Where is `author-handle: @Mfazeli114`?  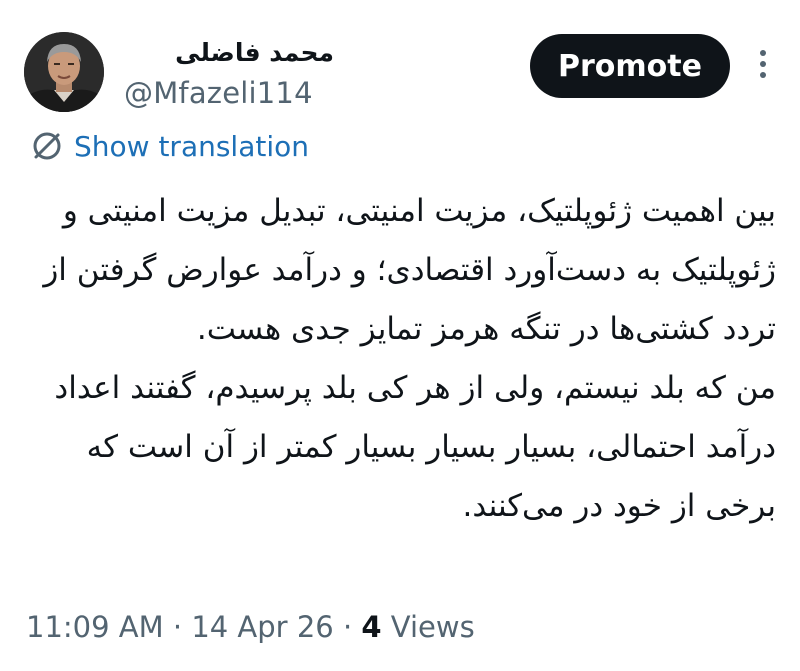
author-handle: @Mfazeli114 is located at coordinates (218, 93).